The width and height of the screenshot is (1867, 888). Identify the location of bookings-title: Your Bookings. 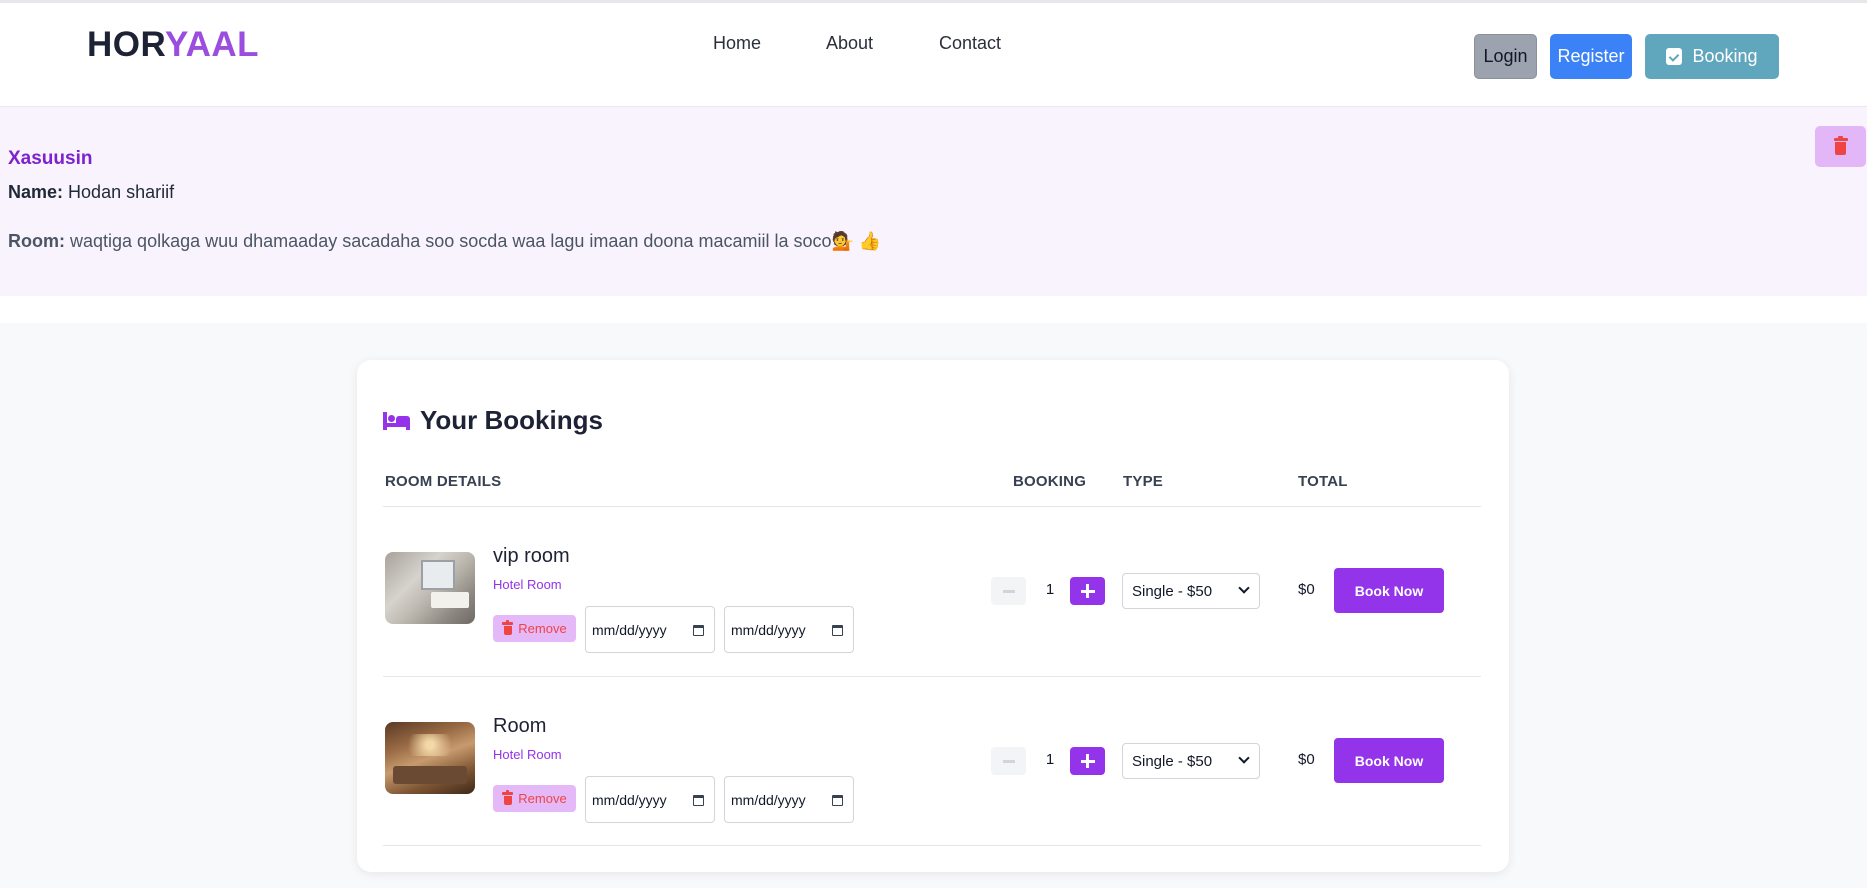
(493, 420).